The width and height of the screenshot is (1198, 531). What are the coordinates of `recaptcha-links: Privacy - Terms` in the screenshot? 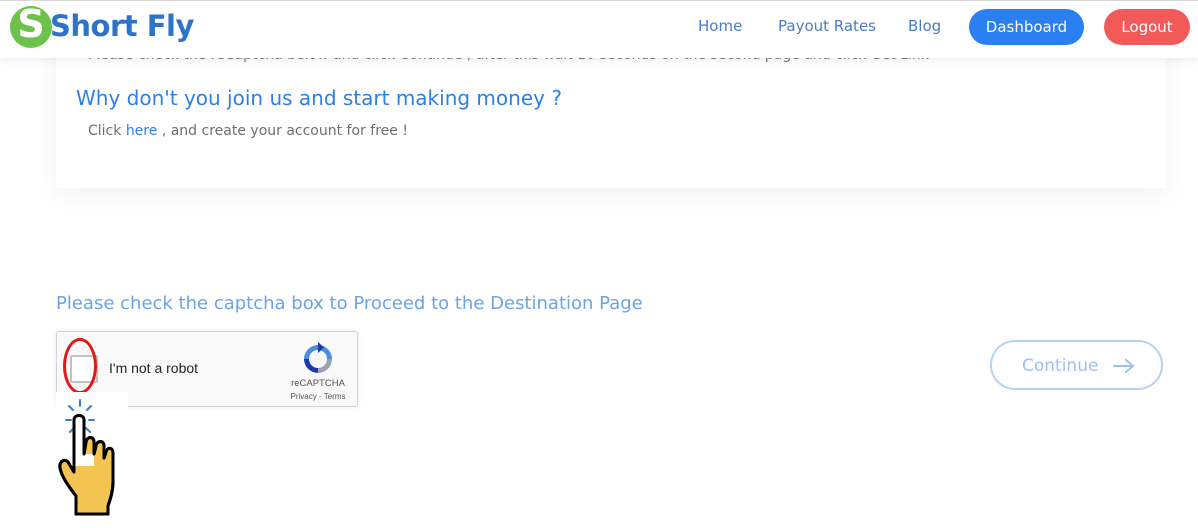 It's located at (318, 396).